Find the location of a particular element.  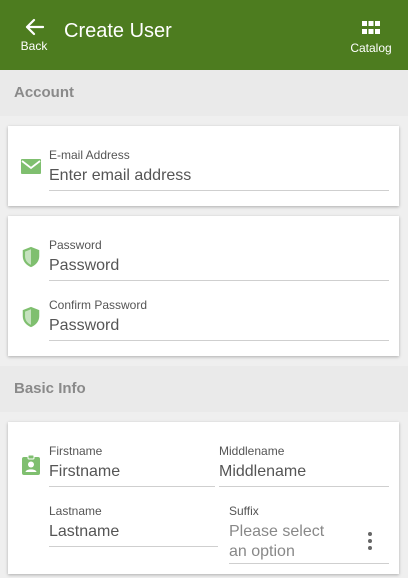

suffix-select: Please select an option is located at coordinates (309, 543).